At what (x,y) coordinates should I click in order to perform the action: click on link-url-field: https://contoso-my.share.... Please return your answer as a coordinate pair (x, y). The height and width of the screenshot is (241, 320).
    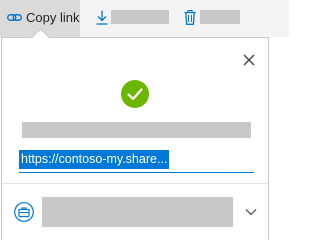
    Looking at the image, I should click on (136, 161).